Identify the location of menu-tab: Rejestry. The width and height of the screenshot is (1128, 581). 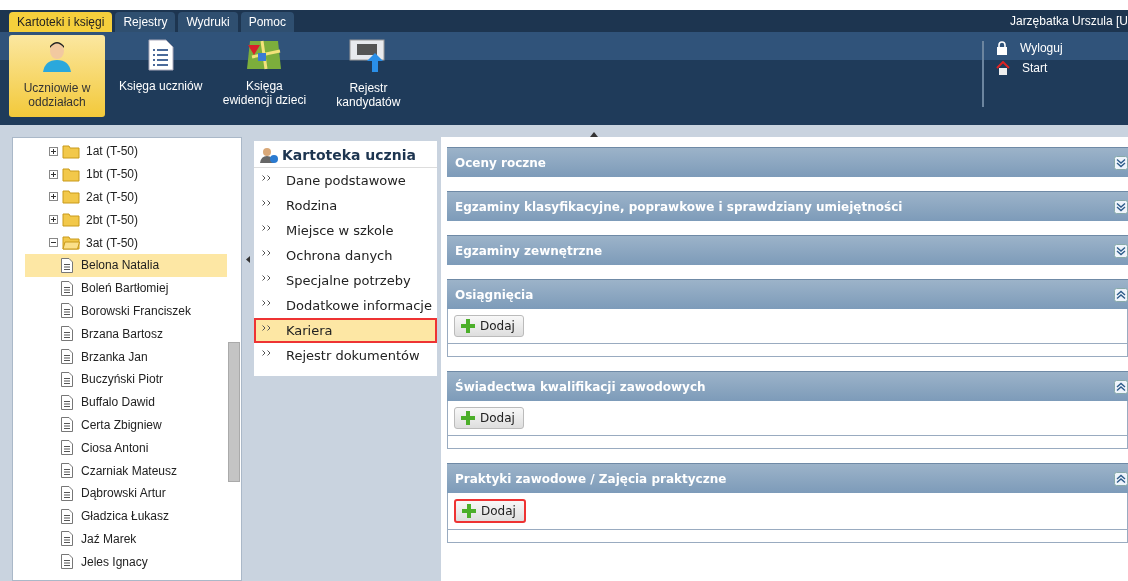
(145, 22).